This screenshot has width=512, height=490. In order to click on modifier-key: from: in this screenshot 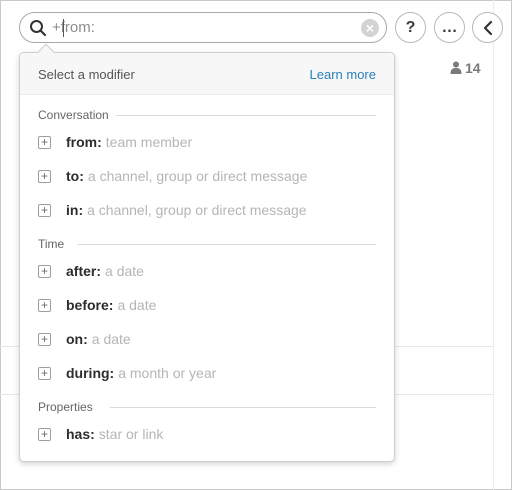, I will do `click(84, 142)`.